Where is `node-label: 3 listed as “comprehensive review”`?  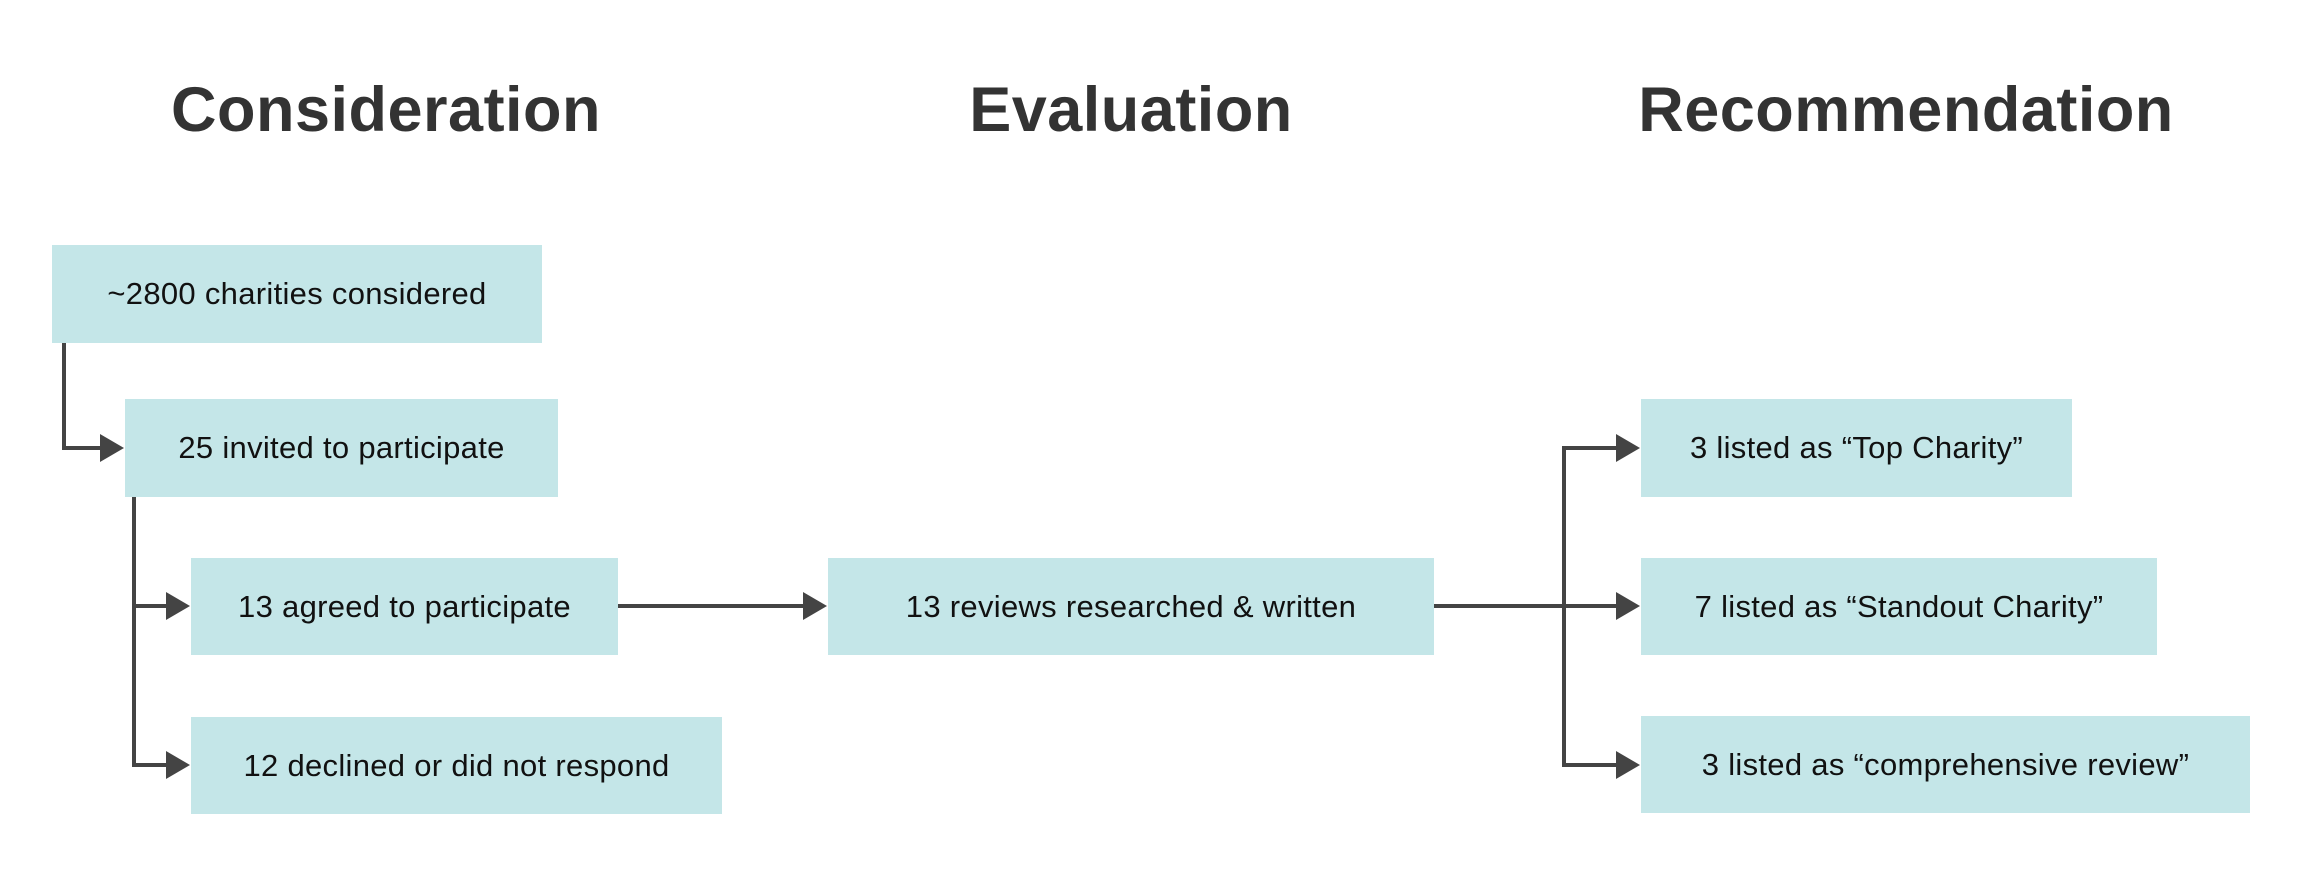 node-label: 3 listed as “comprehensive review” is located at coordinates (1945, 764).